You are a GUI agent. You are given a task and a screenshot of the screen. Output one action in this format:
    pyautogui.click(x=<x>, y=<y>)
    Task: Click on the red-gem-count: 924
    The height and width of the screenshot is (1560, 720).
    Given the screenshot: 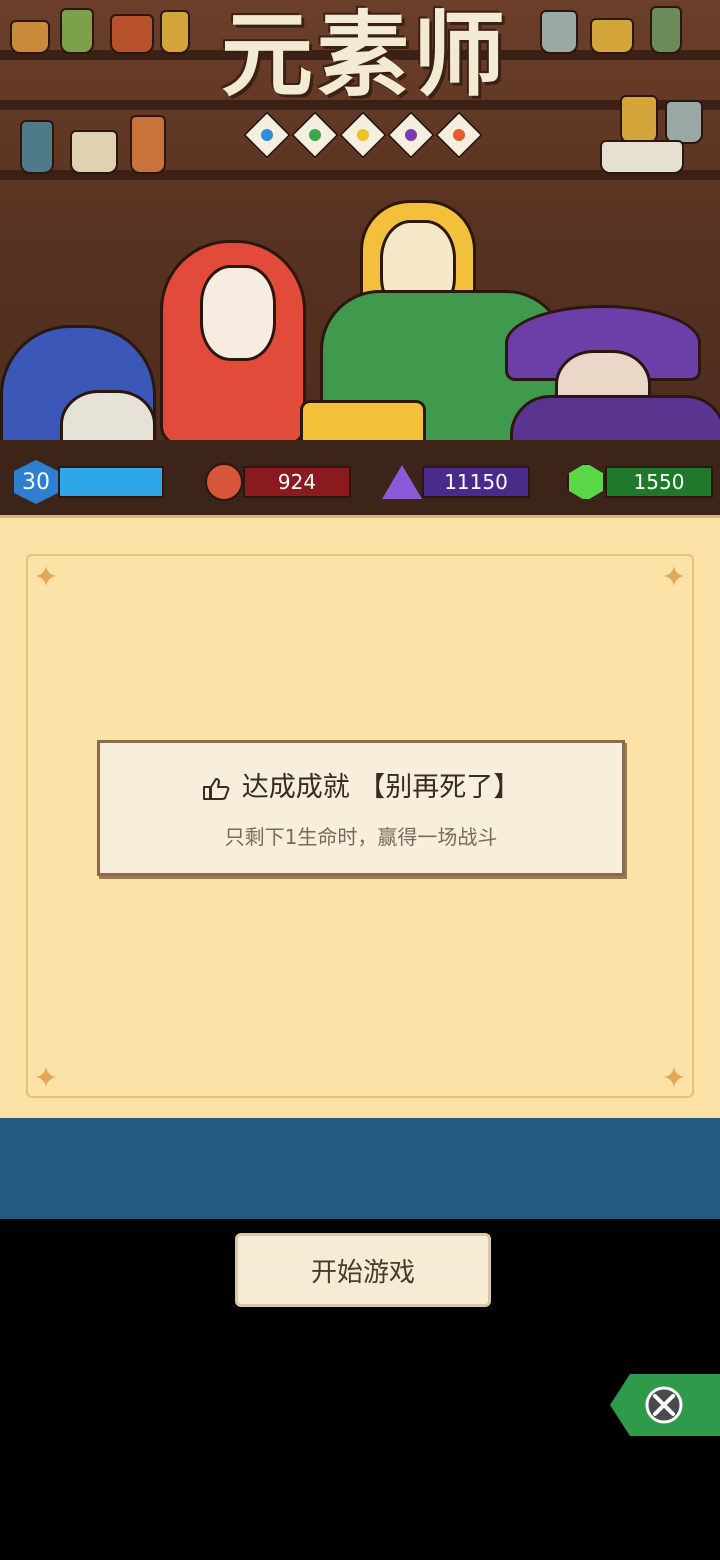 What is the action you would take?
    pyautogui.click(x=297, y=482)
    